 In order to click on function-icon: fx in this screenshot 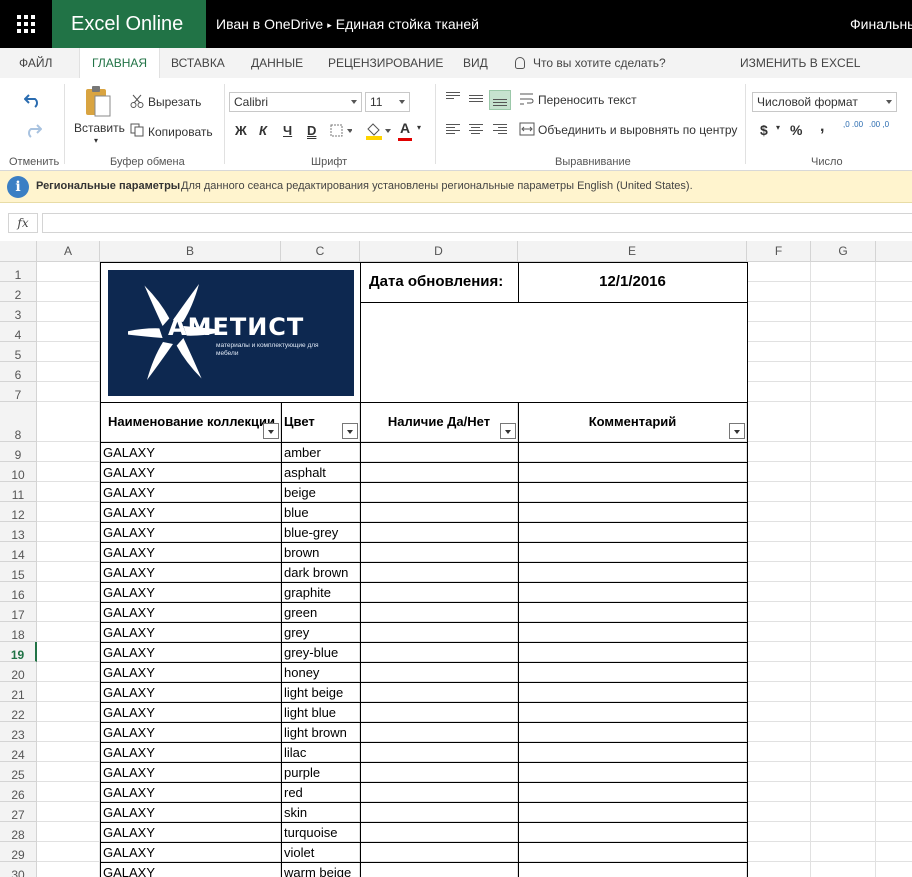, I will do `click(23, 223)`.